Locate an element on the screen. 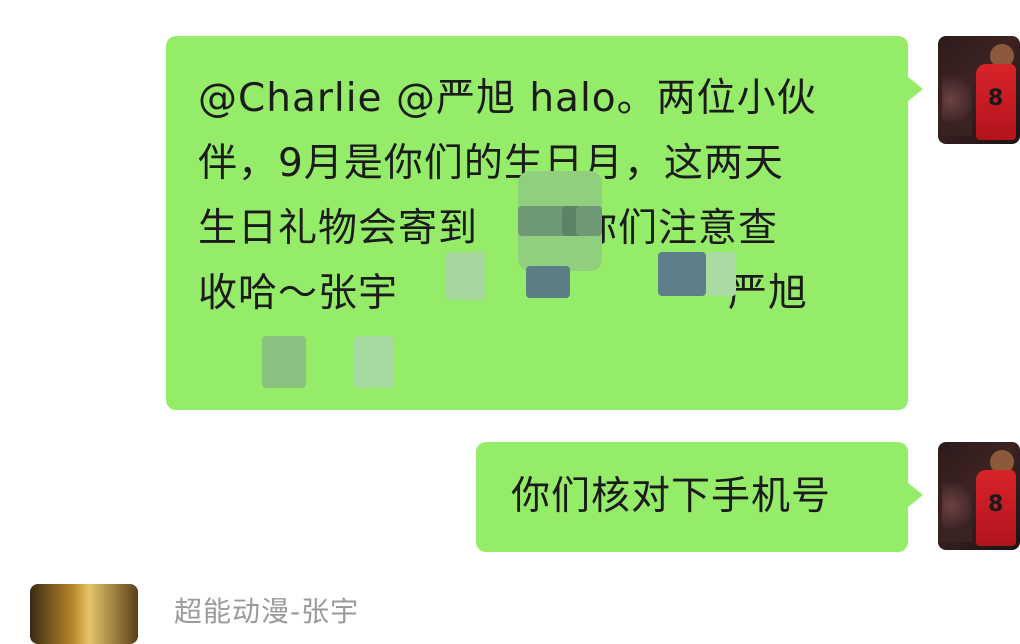 This screenshot has width=1020, height=644. message-text-2: 你们核对下手机号 is located at coordinates (671, 496).